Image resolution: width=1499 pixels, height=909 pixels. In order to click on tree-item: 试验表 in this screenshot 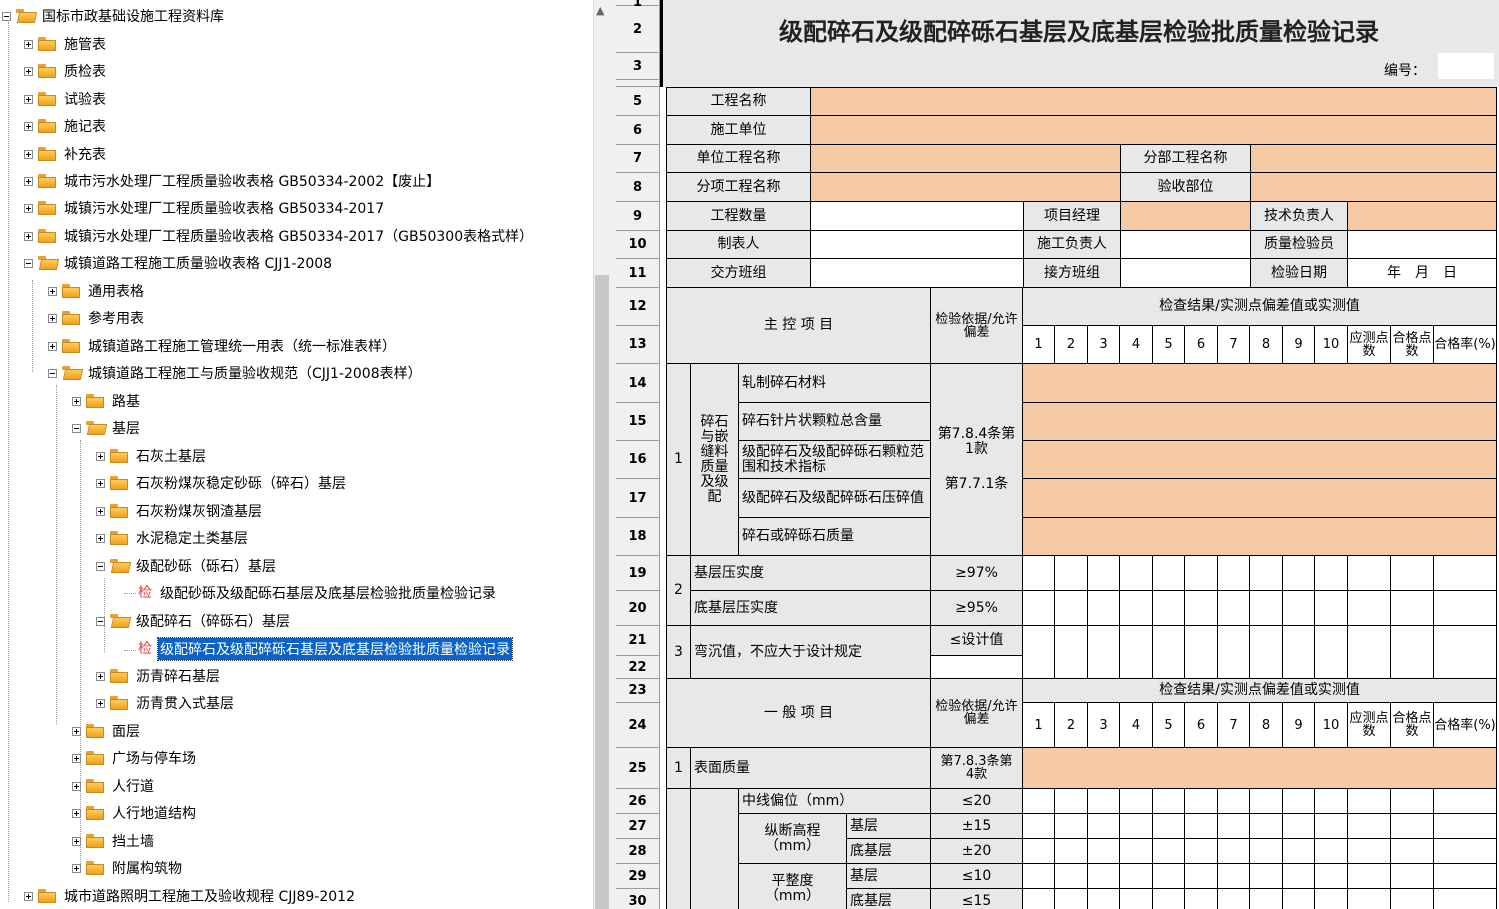, I will do `click(66, 99)`.